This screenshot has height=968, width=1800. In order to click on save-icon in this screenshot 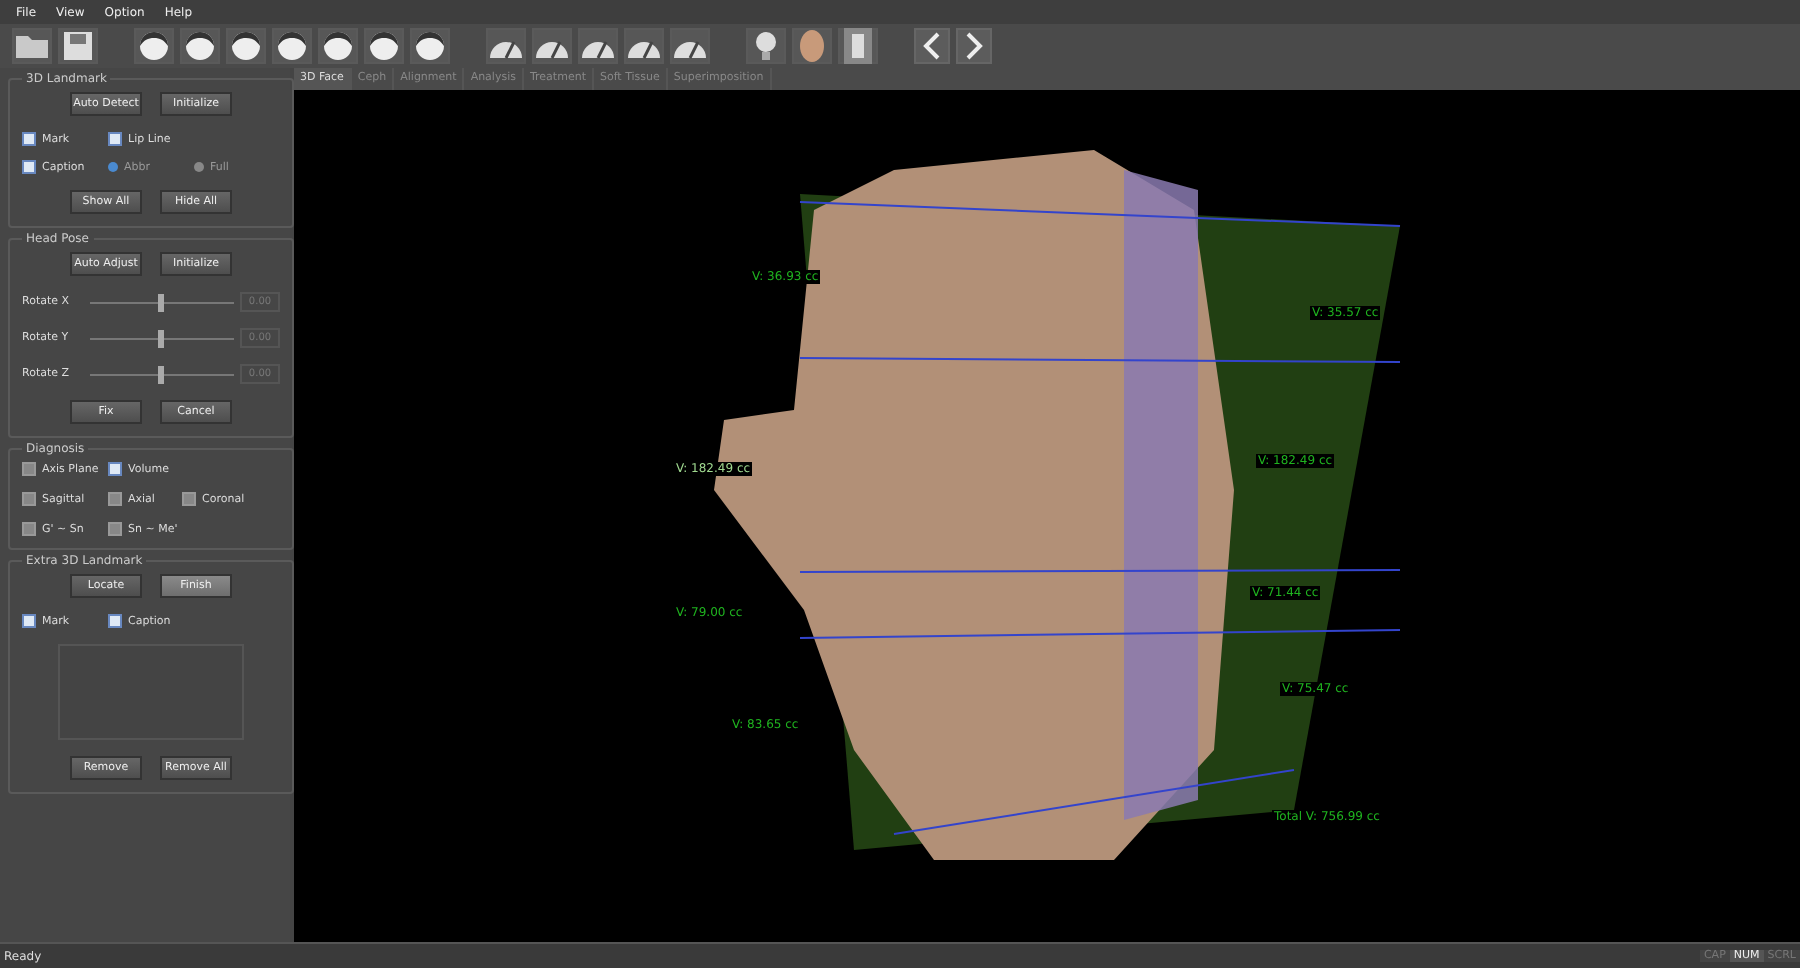, I will do `click(78, 46)`.